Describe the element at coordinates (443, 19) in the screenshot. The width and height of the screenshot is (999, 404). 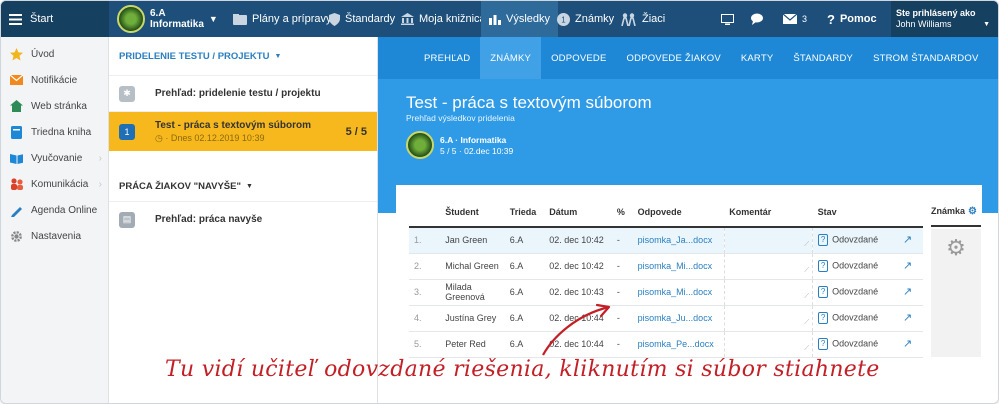
I see `nav-library: Moja knižnica` at that location.